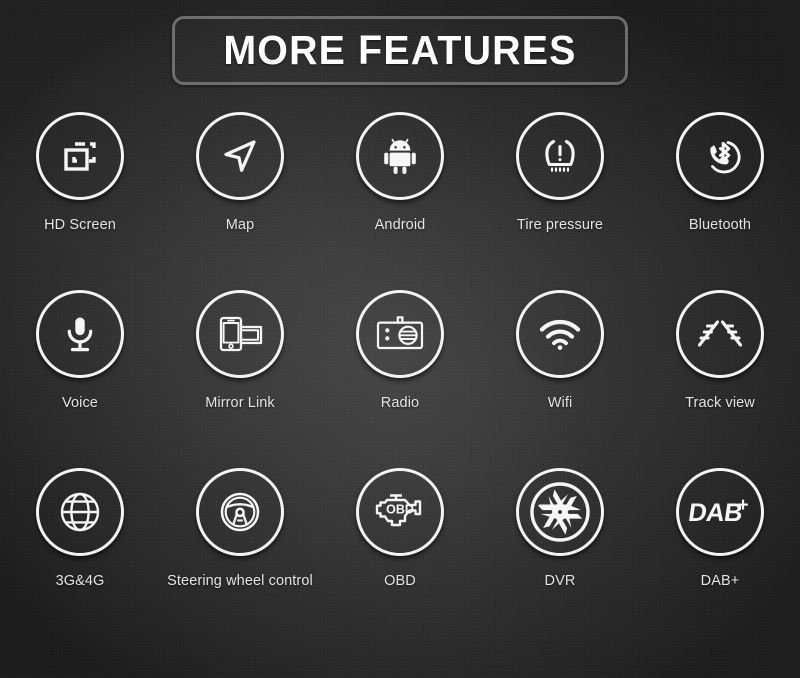 This screenshot has height=678, width=800. What do you see at coordinates (240, 225) in the screenshot?
I see `feature-label: Map` at bounding box center [240, 225].